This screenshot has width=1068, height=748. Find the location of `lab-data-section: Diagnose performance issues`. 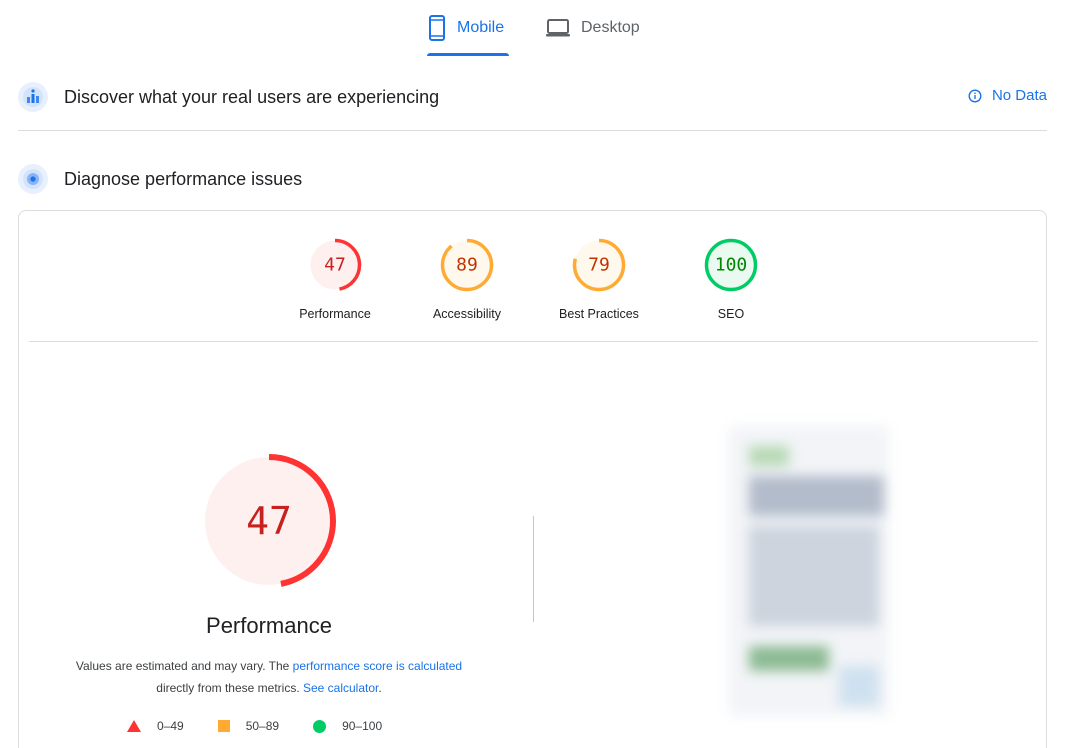

lab-data-section: Diagnose performance issues is located at coordinates (532, 179).